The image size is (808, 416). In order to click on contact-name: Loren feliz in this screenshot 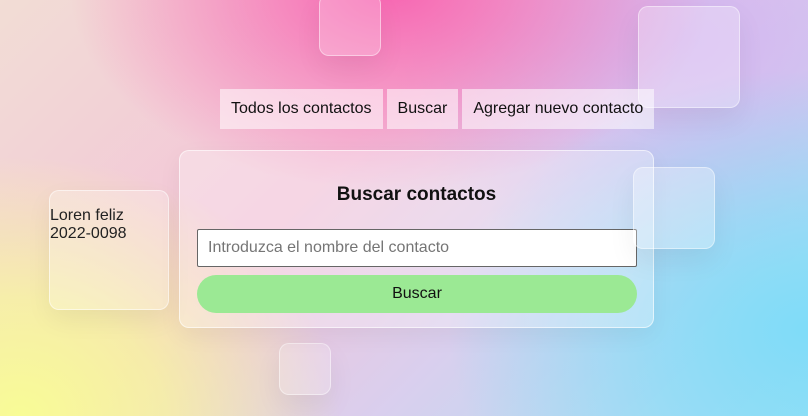, I will do `click(87, 215)`.